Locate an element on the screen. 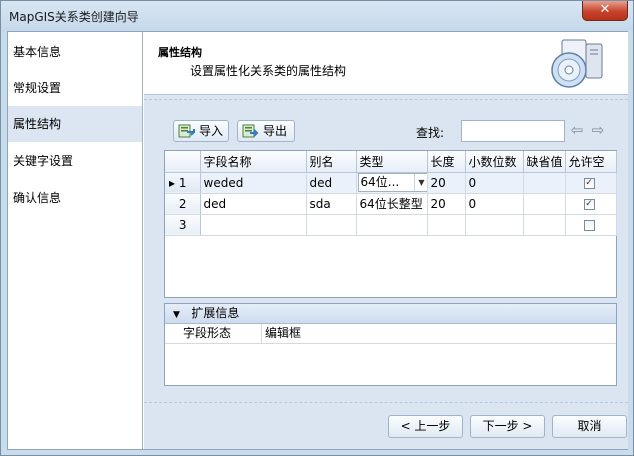 This screenshot has height=456, width=634. row-number: 3 is located at coordinates (182, 224).